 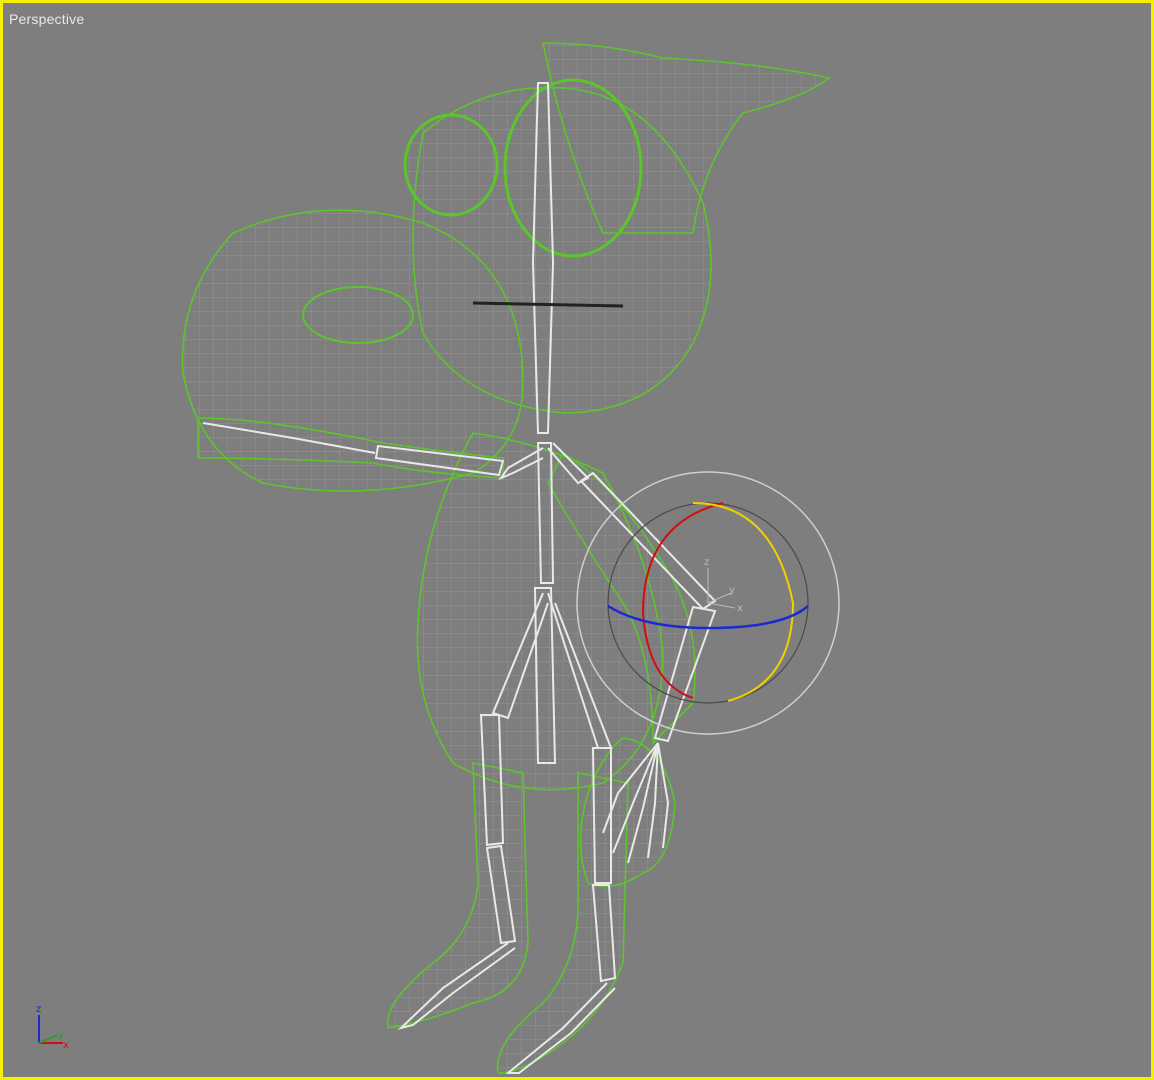 What do you see at coordinates (451, 165) in the screenshot?
I see `left-eye-mesh` at bounding box center [451, 165].